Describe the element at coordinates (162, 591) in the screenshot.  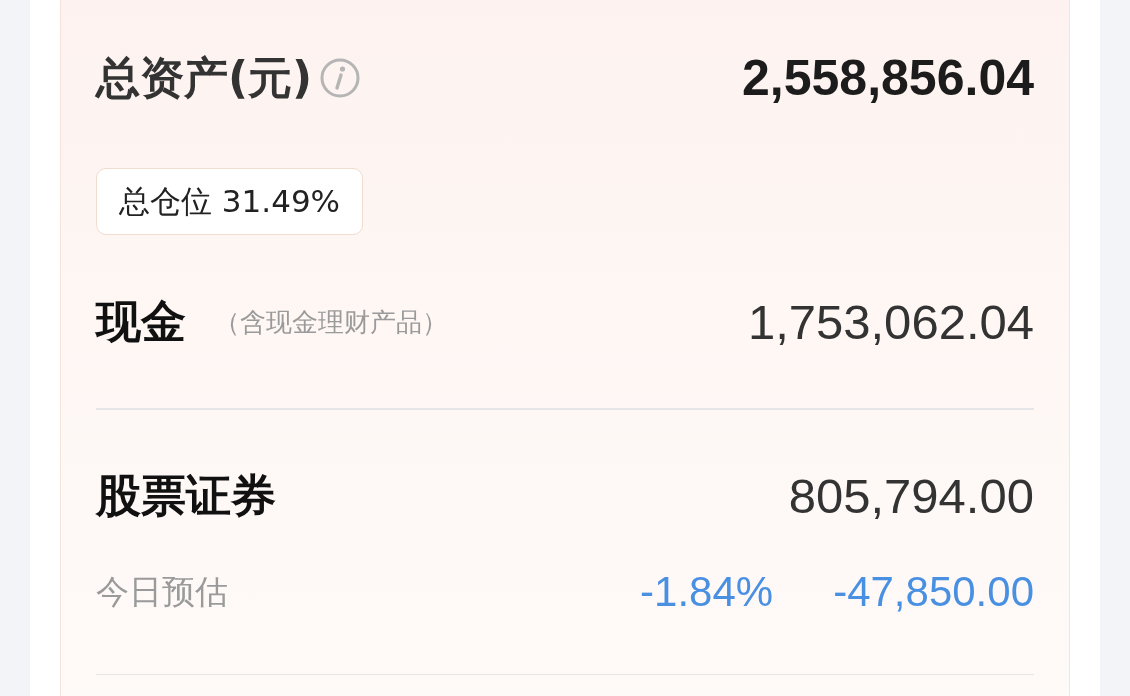
I see `today-estimate-label: 今日预估` at that location.